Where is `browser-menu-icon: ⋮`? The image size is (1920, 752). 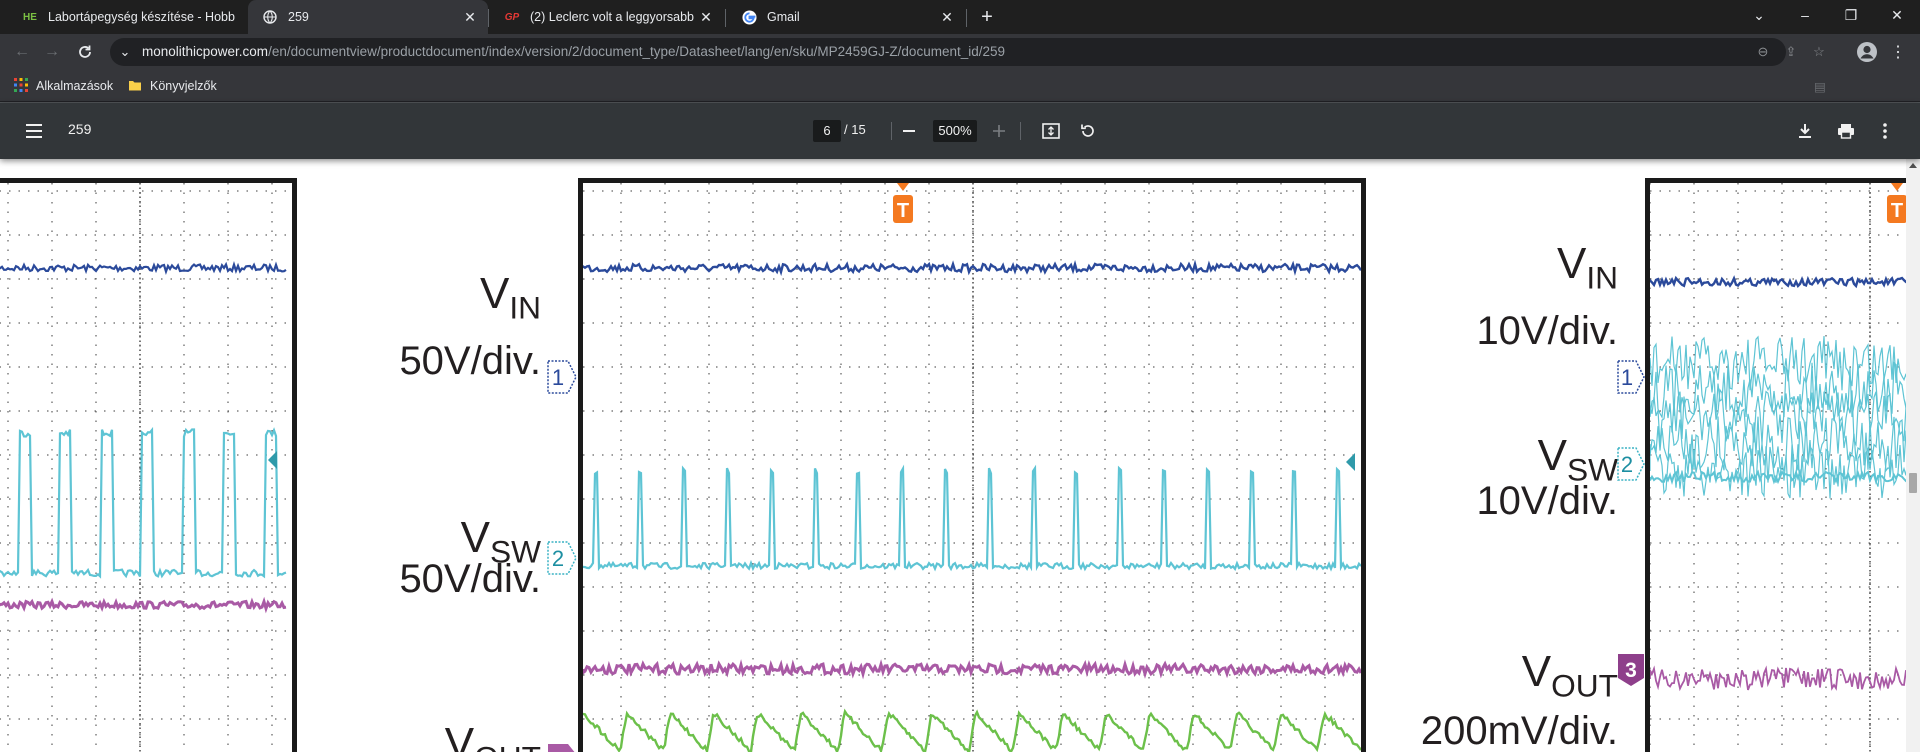 browser-menu-icon: ⋮ is located at coordinates (1898, 52).